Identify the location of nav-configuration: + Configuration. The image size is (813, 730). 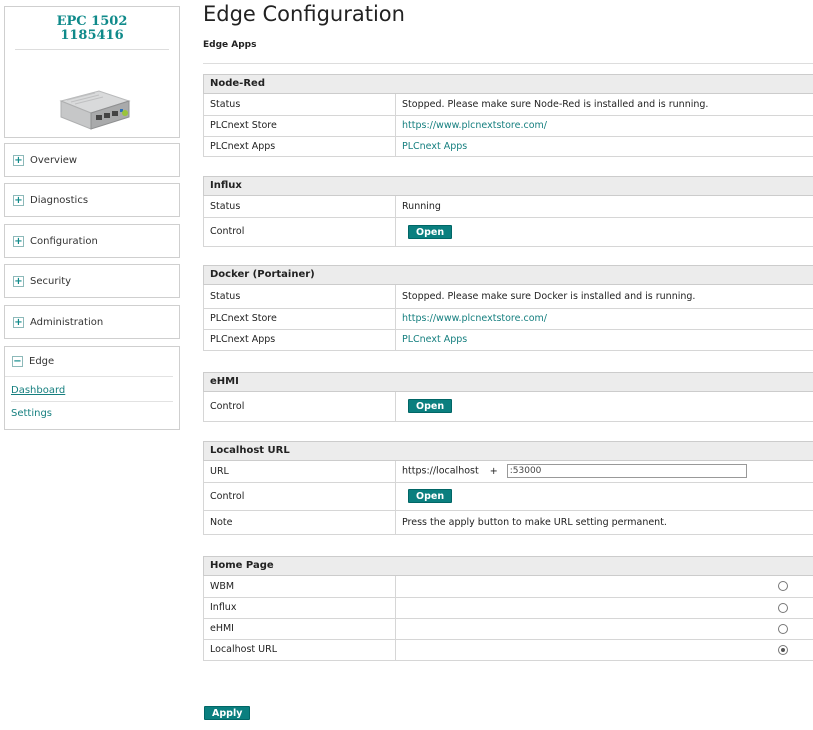
(92, 241).